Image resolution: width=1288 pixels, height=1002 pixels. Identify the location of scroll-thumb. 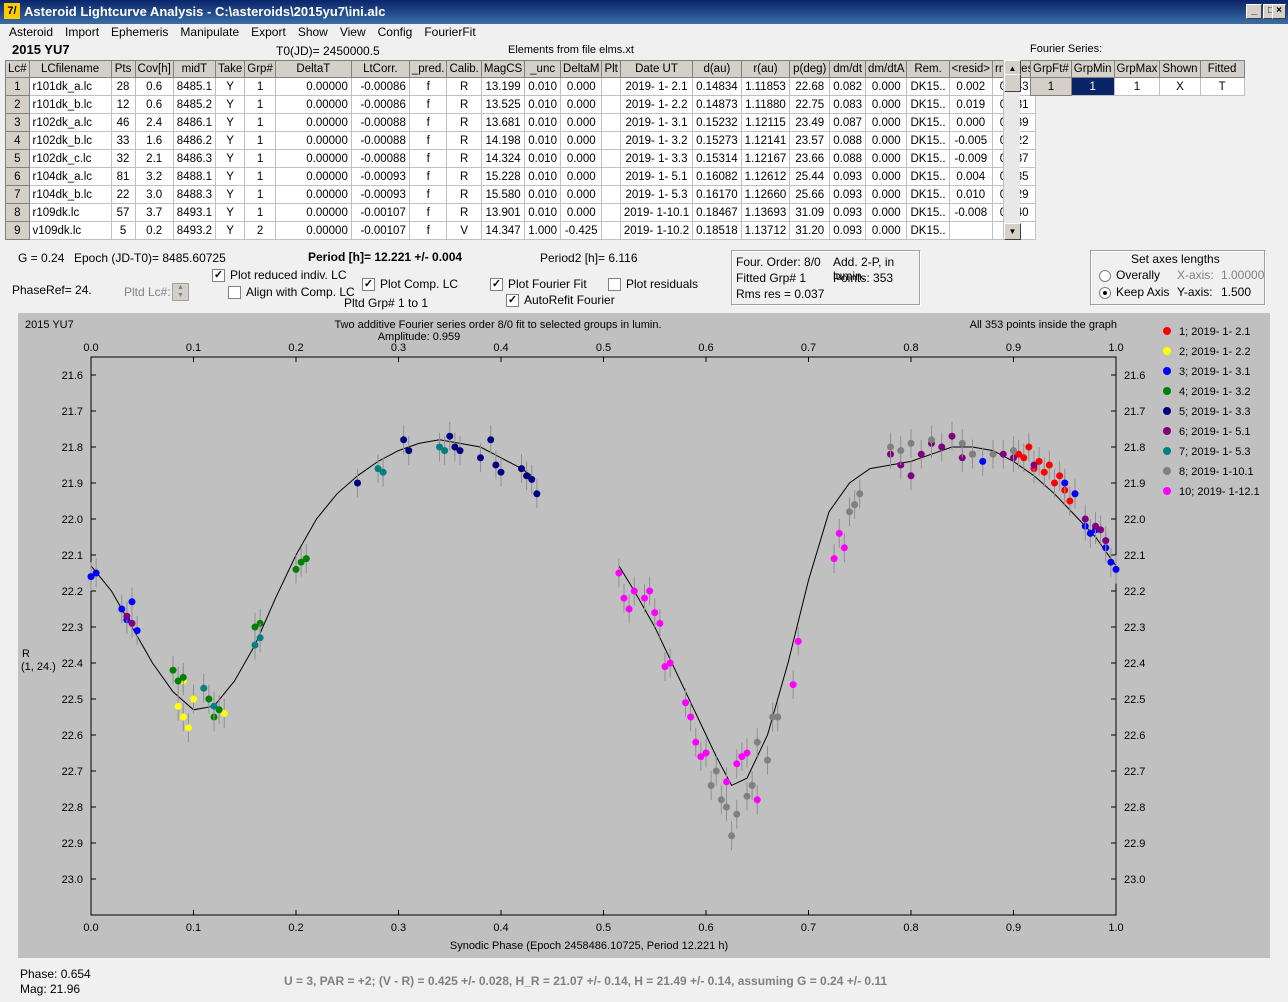
(1012, 83).